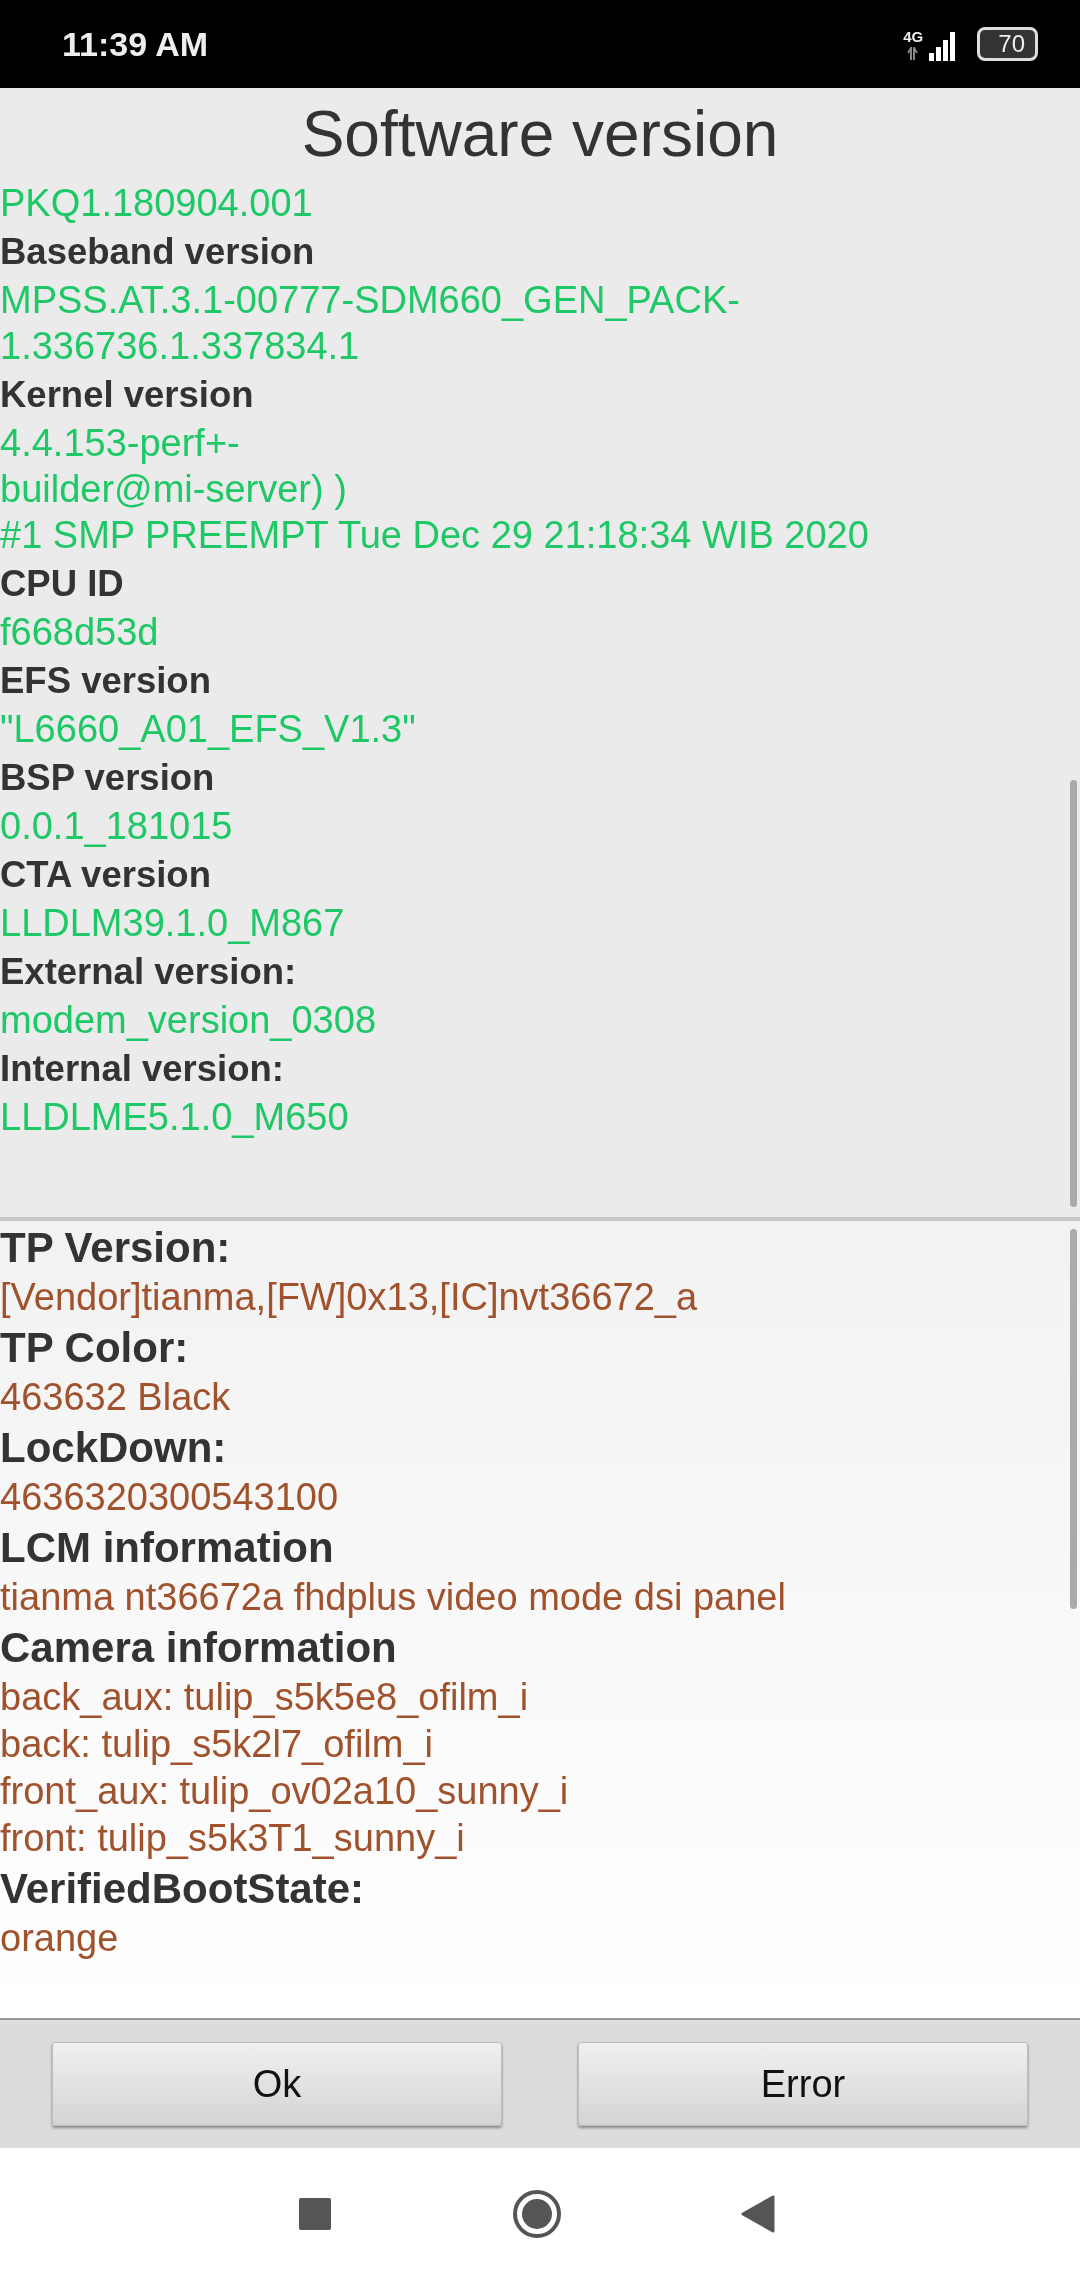  Describe the element at coordinates (106, 681) in the screenshot. I see `field-label: EFS version` at that location.